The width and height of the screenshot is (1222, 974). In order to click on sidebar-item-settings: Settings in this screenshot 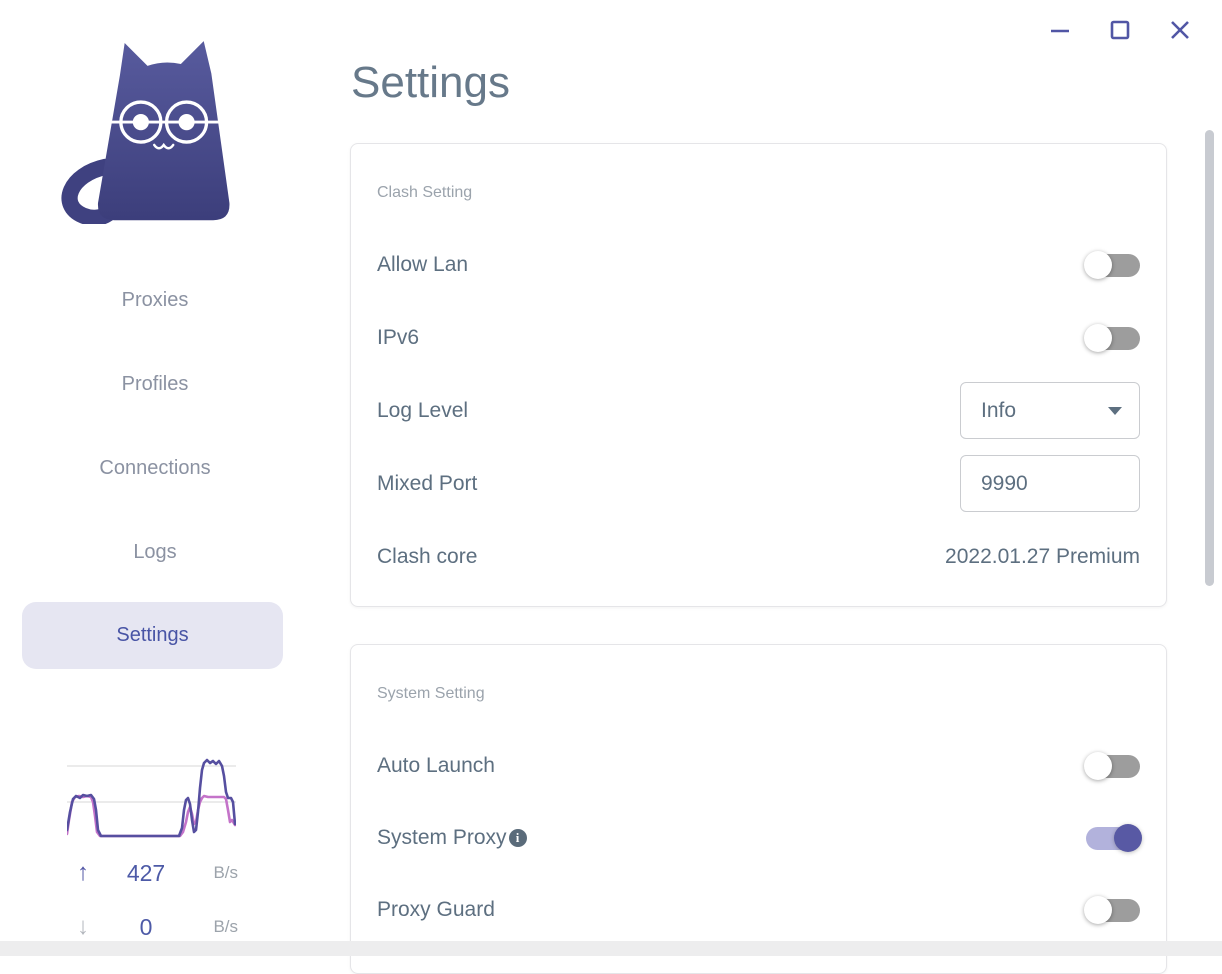, I will do `click(152, 635)`.